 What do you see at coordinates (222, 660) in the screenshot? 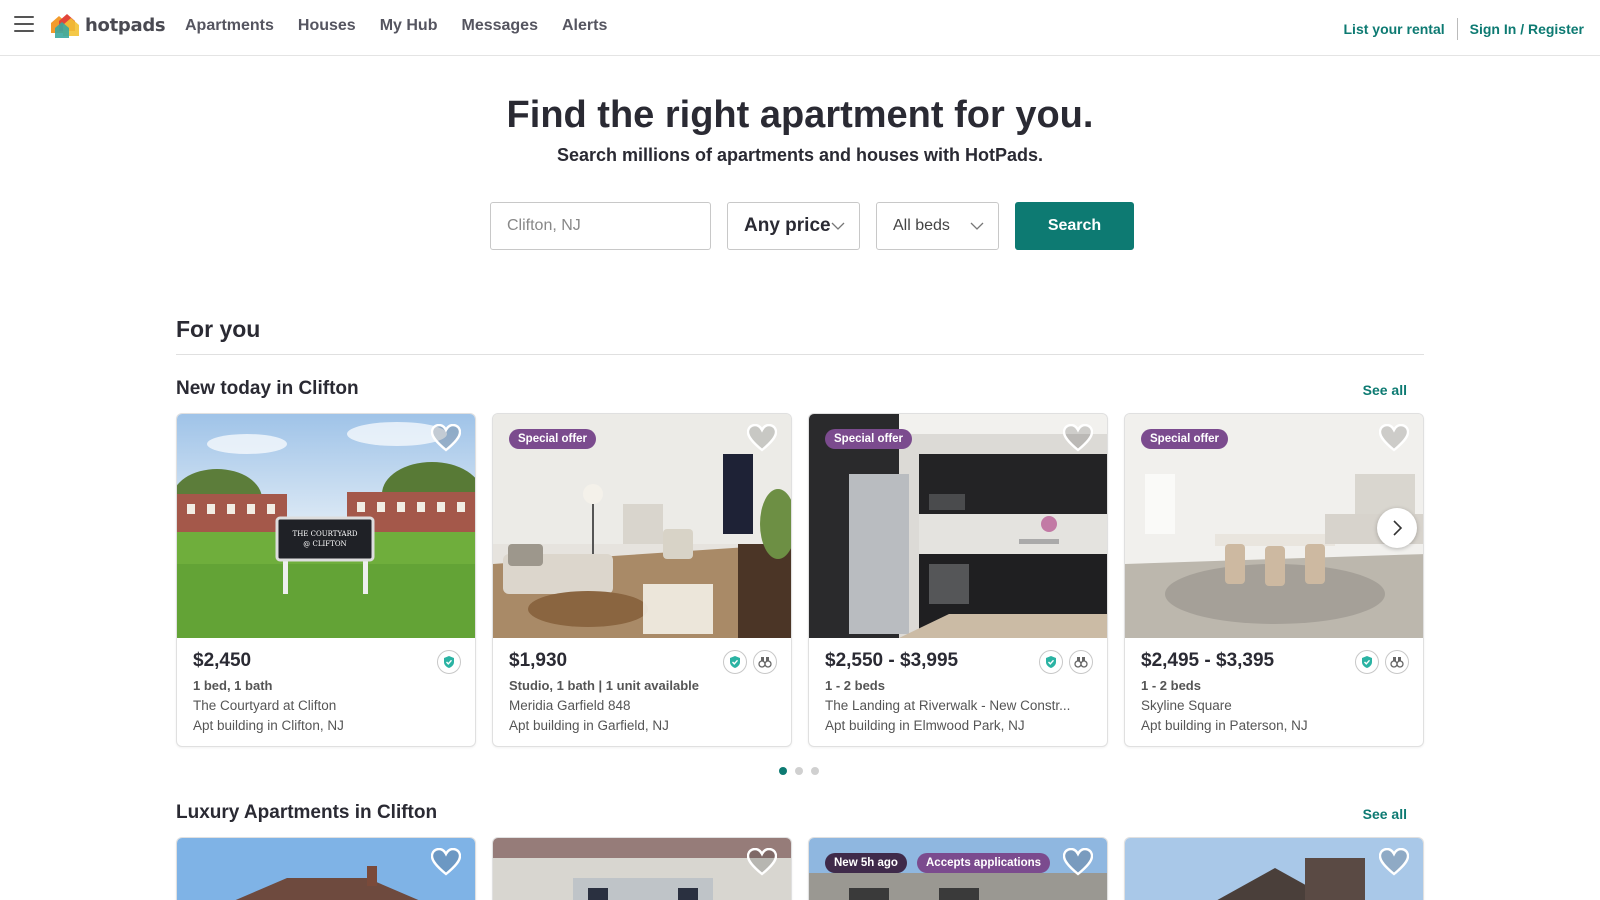
I see `listing-price: $2,450` at bounding box center [222, 660].